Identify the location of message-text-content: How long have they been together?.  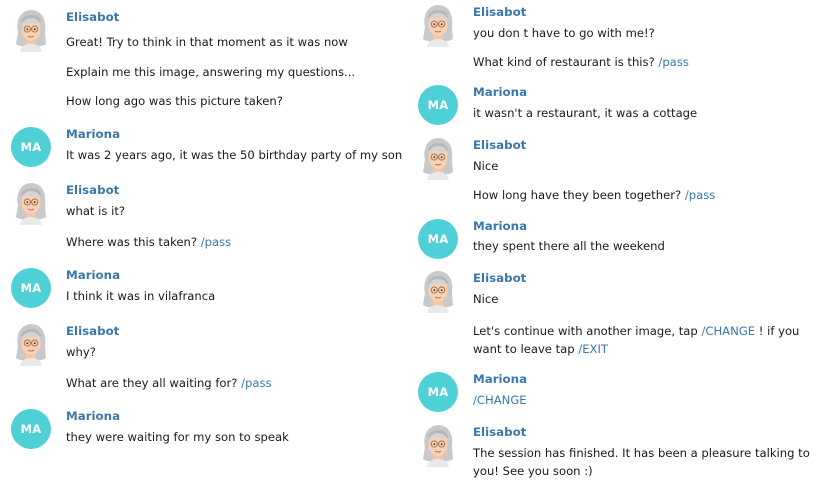
(577, 195).